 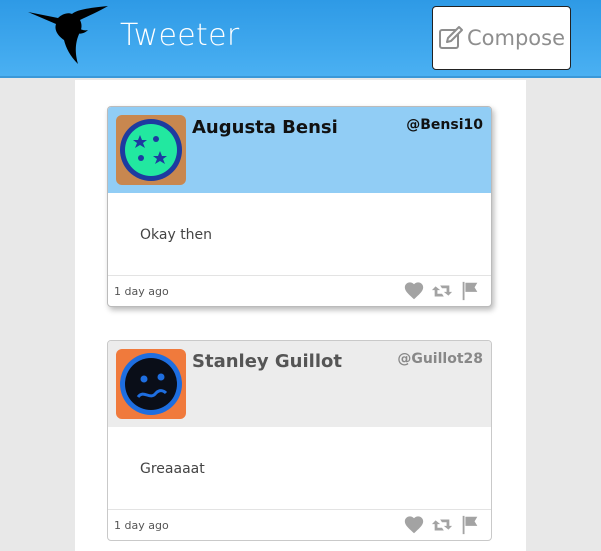 I want to click on tweet-header: Stanley Guillot @Guillot28, so click(x=299, y=384).